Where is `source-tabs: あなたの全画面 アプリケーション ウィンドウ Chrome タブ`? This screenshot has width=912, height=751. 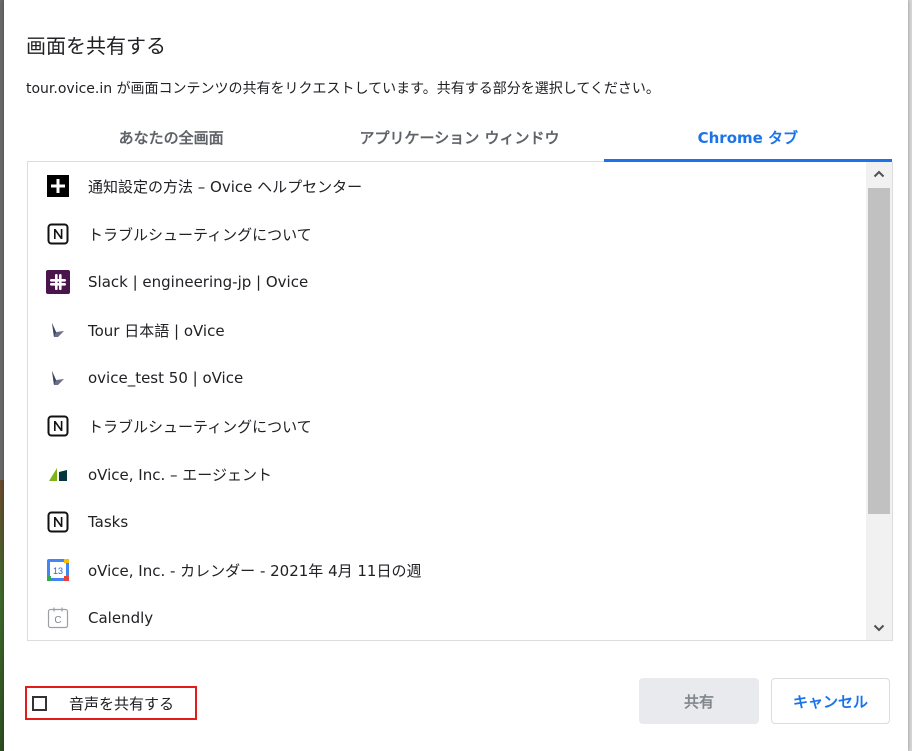
source-tabs: あなたの全画面 アプリケーション ウィンドウ Chrome タブ is located at coordinates (460, 141).